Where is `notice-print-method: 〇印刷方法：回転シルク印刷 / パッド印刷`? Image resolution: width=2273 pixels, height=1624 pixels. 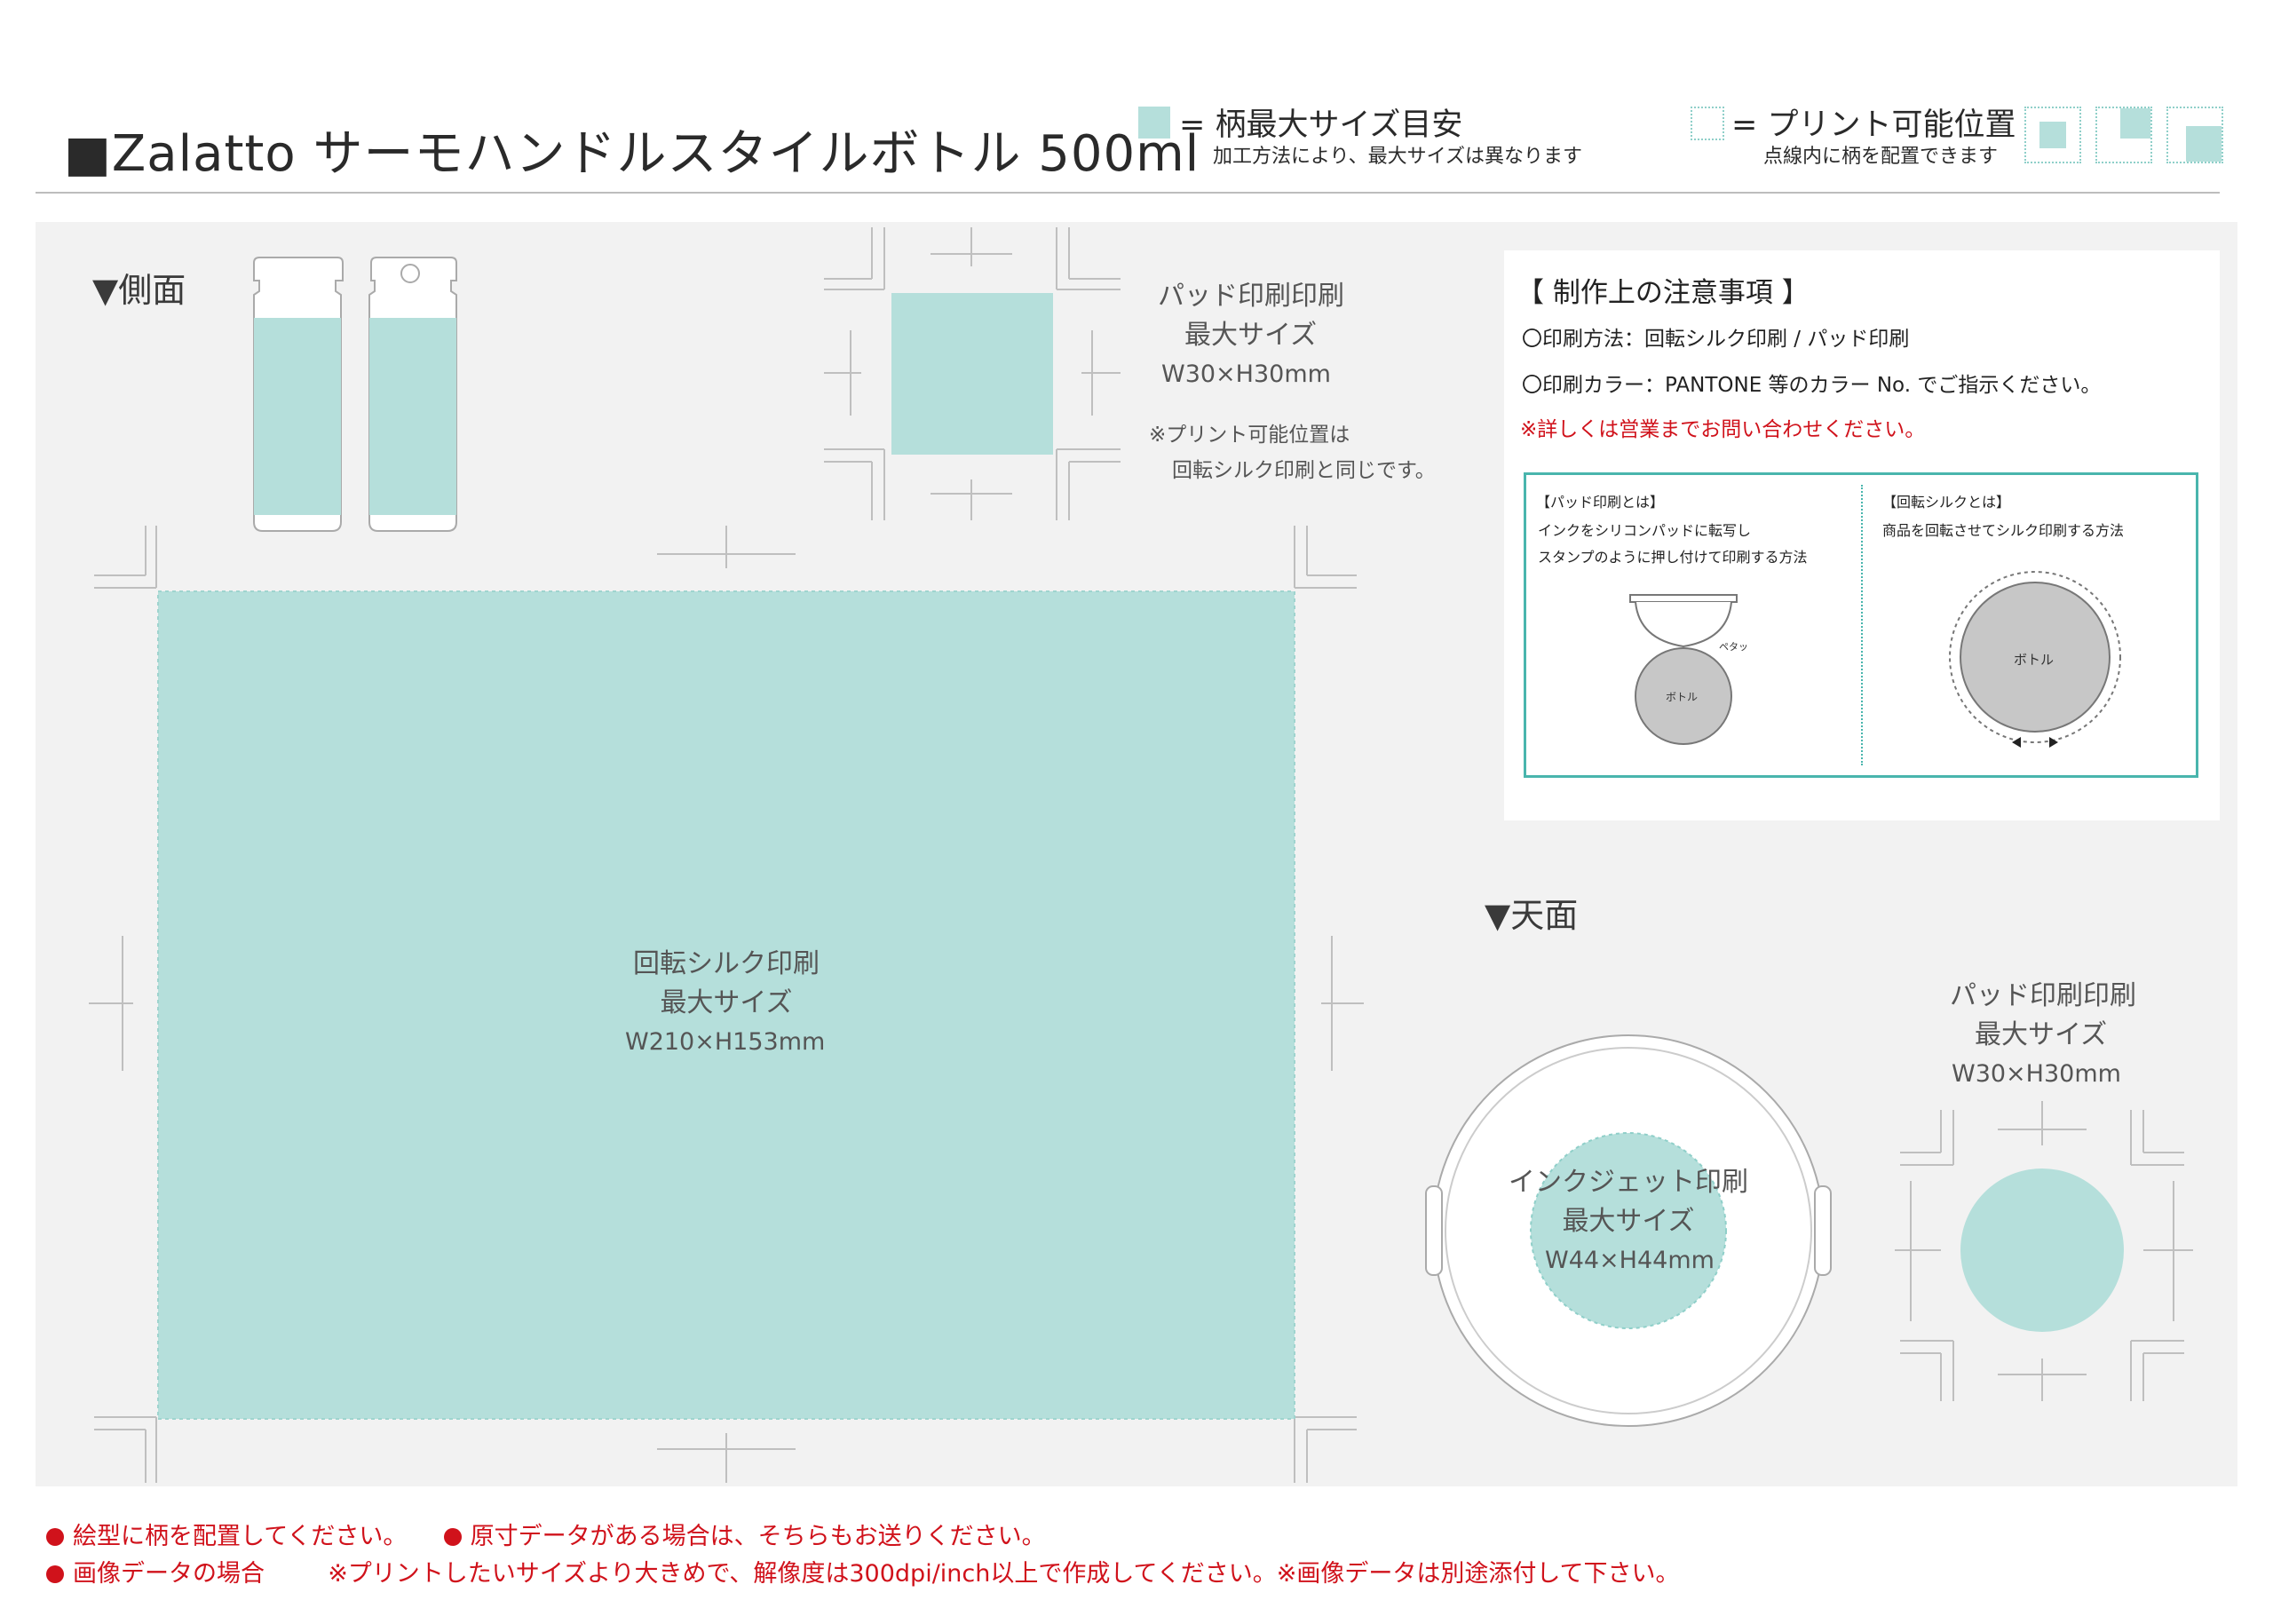
notice-print-method: 〇印刷方法：回転シルク印刷 / パッド印刷 is located at coordinates (1716, 339).